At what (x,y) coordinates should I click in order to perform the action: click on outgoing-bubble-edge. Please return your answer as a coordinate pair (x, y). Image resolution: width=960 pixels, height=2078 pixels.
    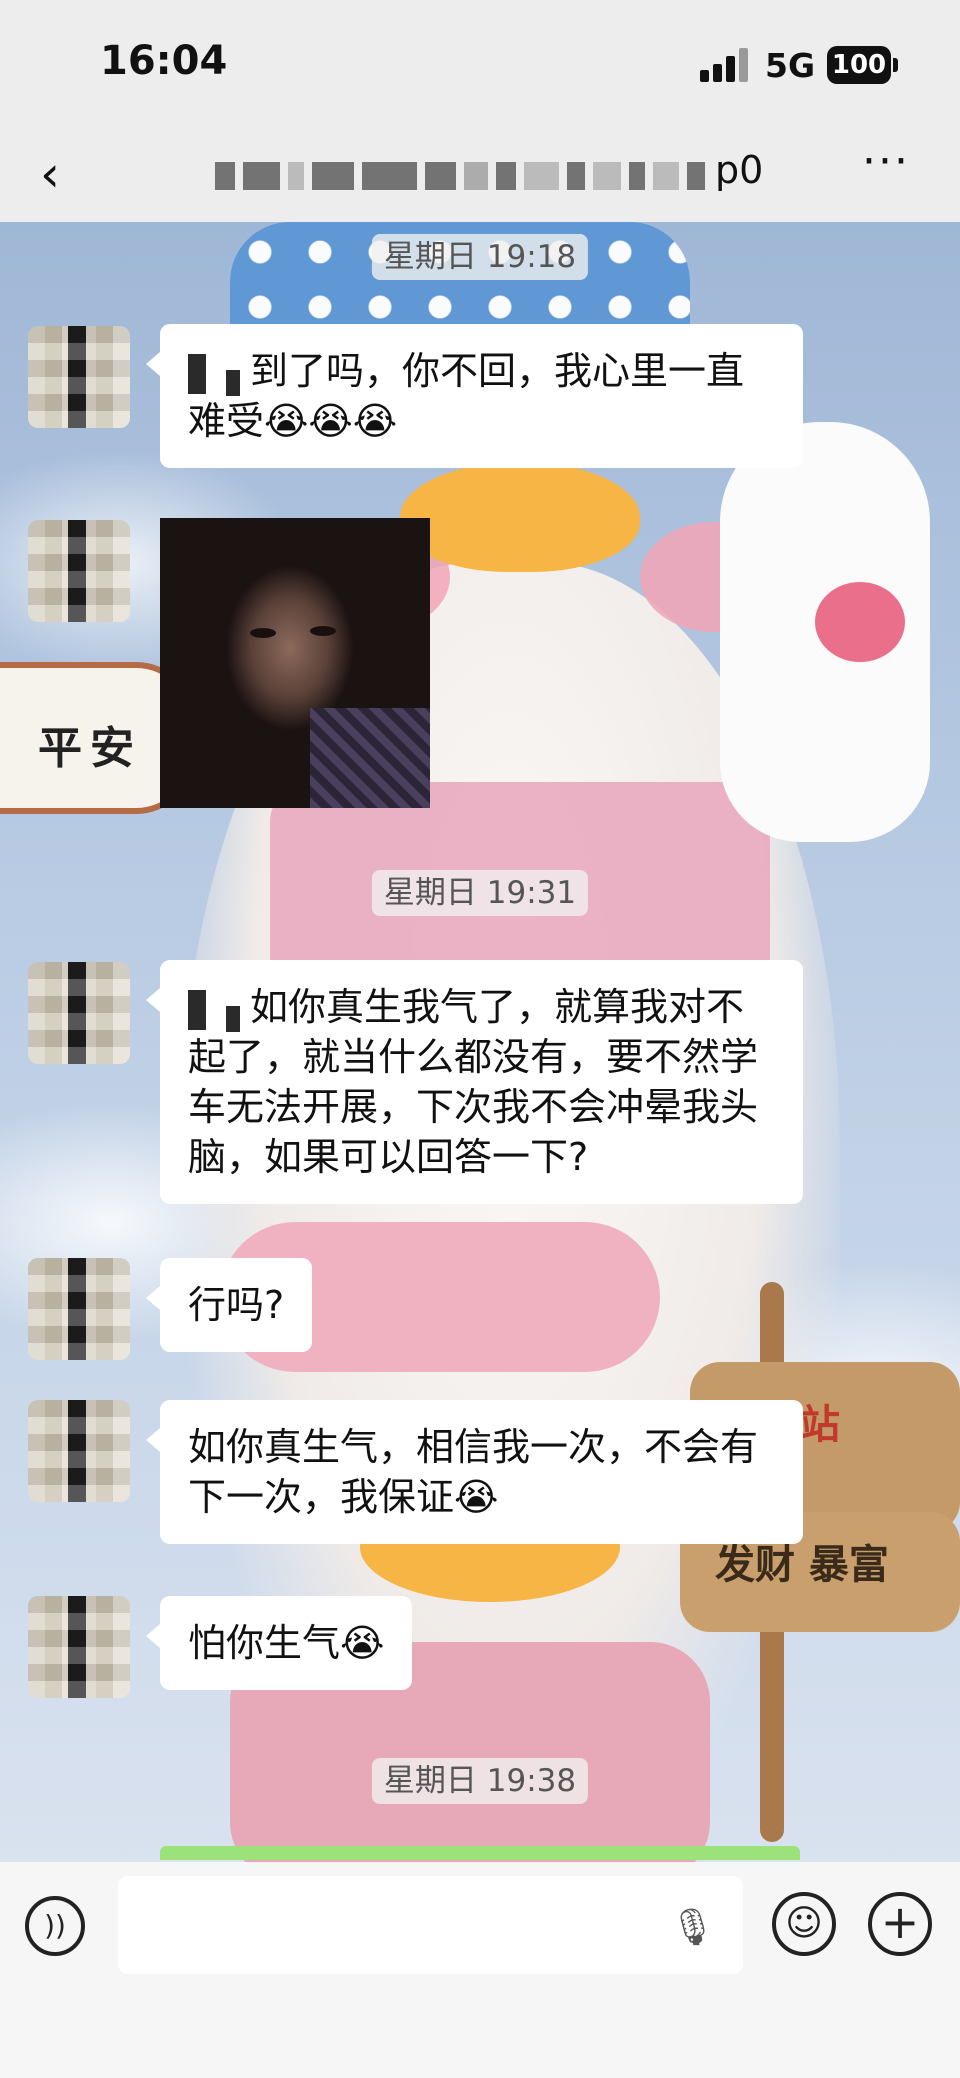
    Looking at the image, I should click on (480, 1853).